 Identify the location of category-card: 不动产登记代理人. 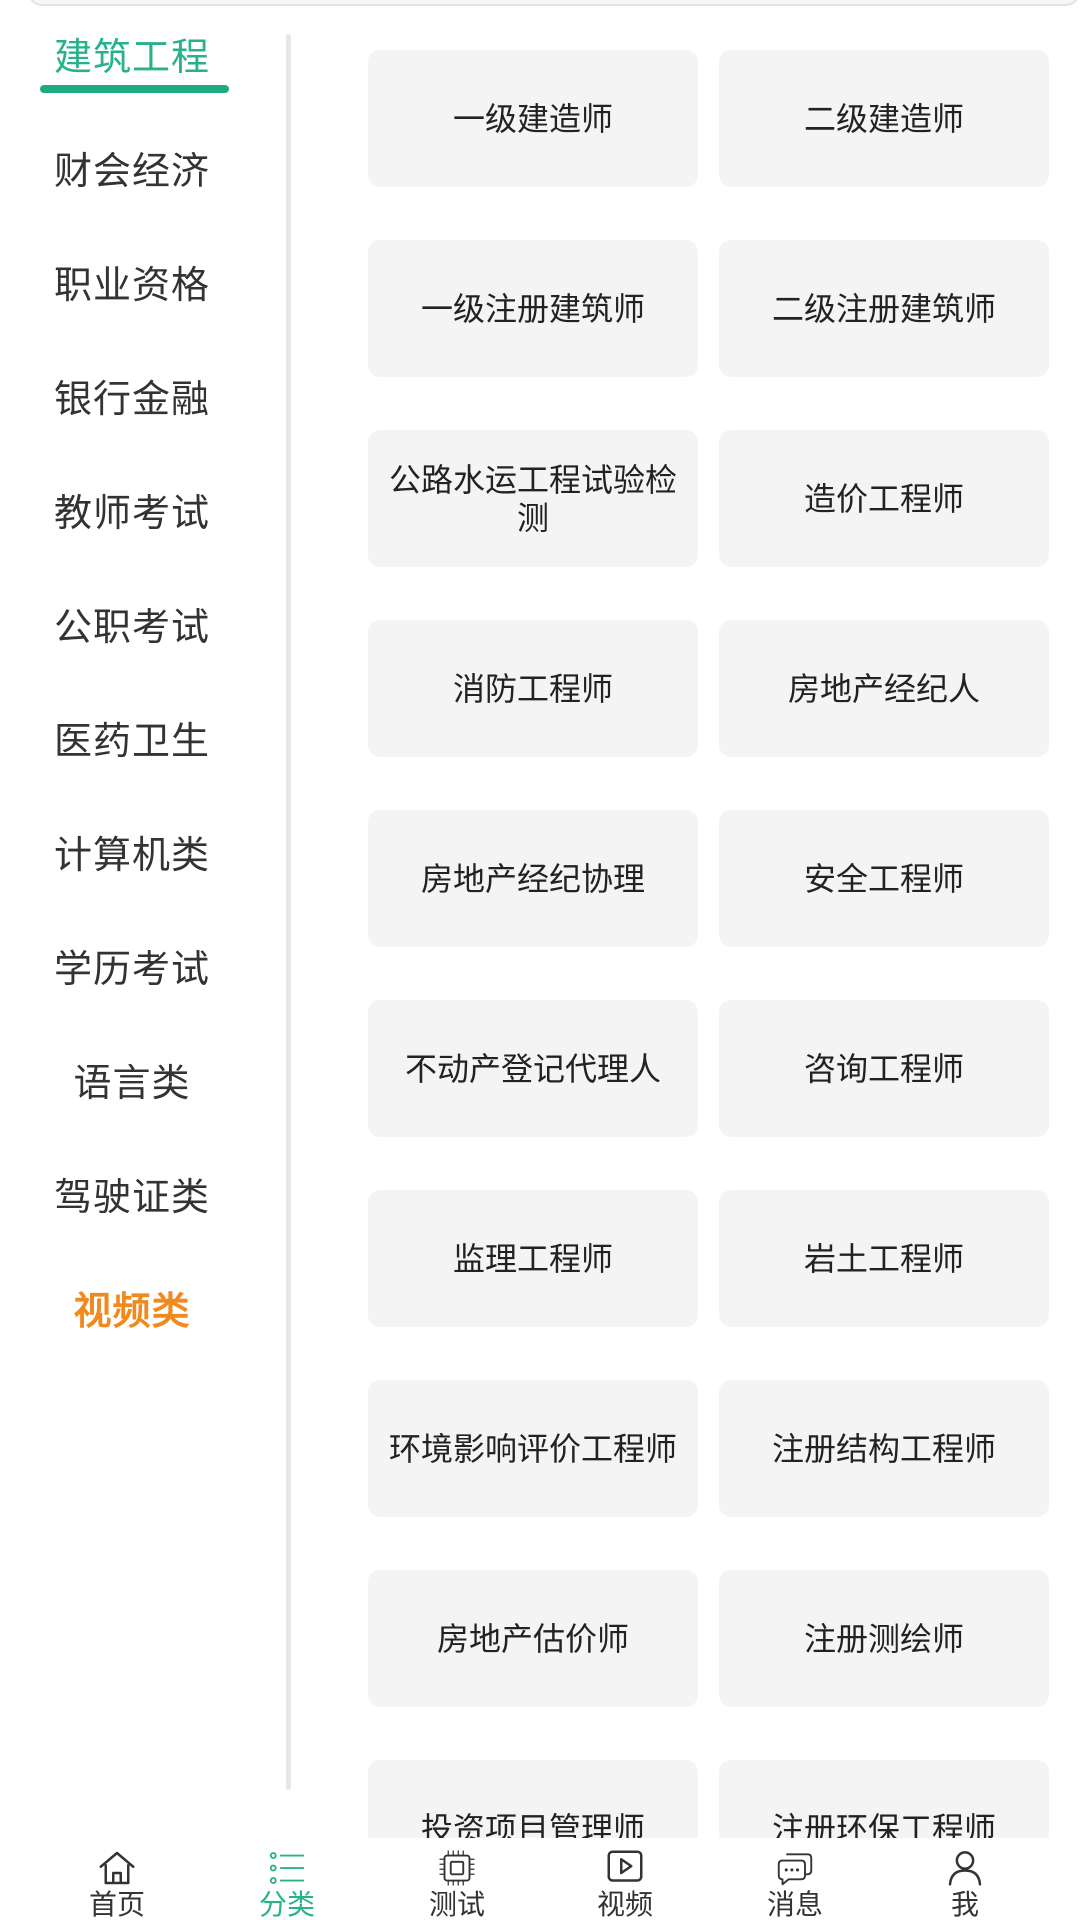
(533, 1068).